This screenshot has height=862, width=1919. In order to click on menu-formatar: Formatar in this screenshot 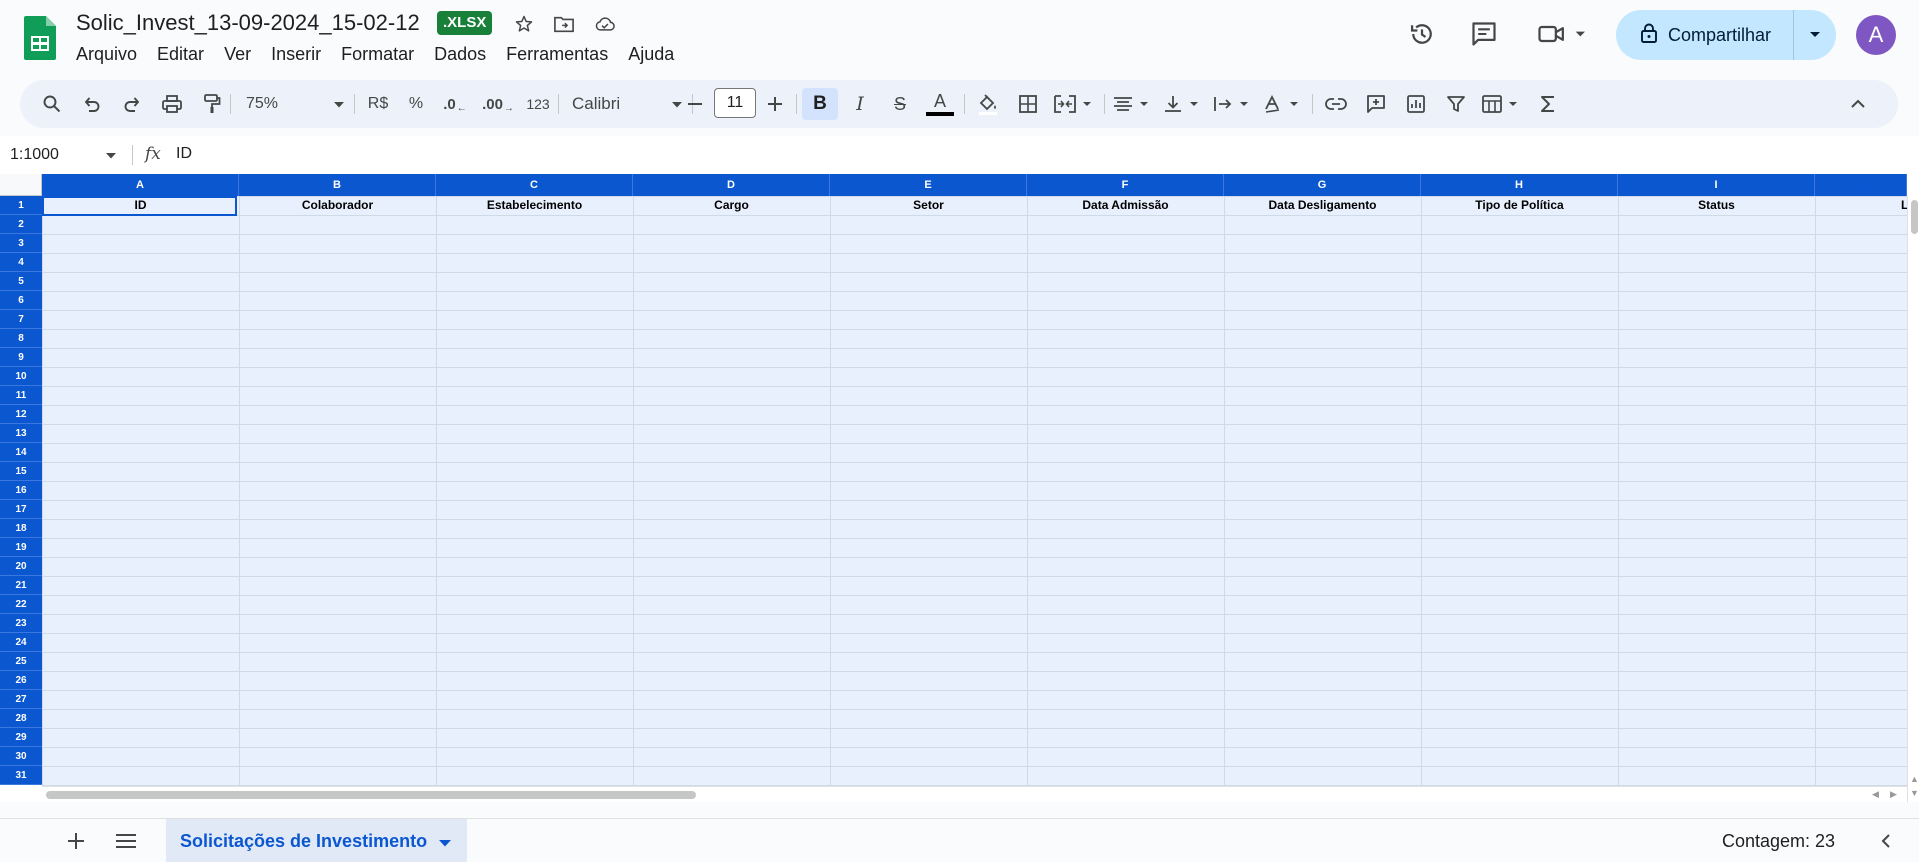, I will do `click(377, 54)`.